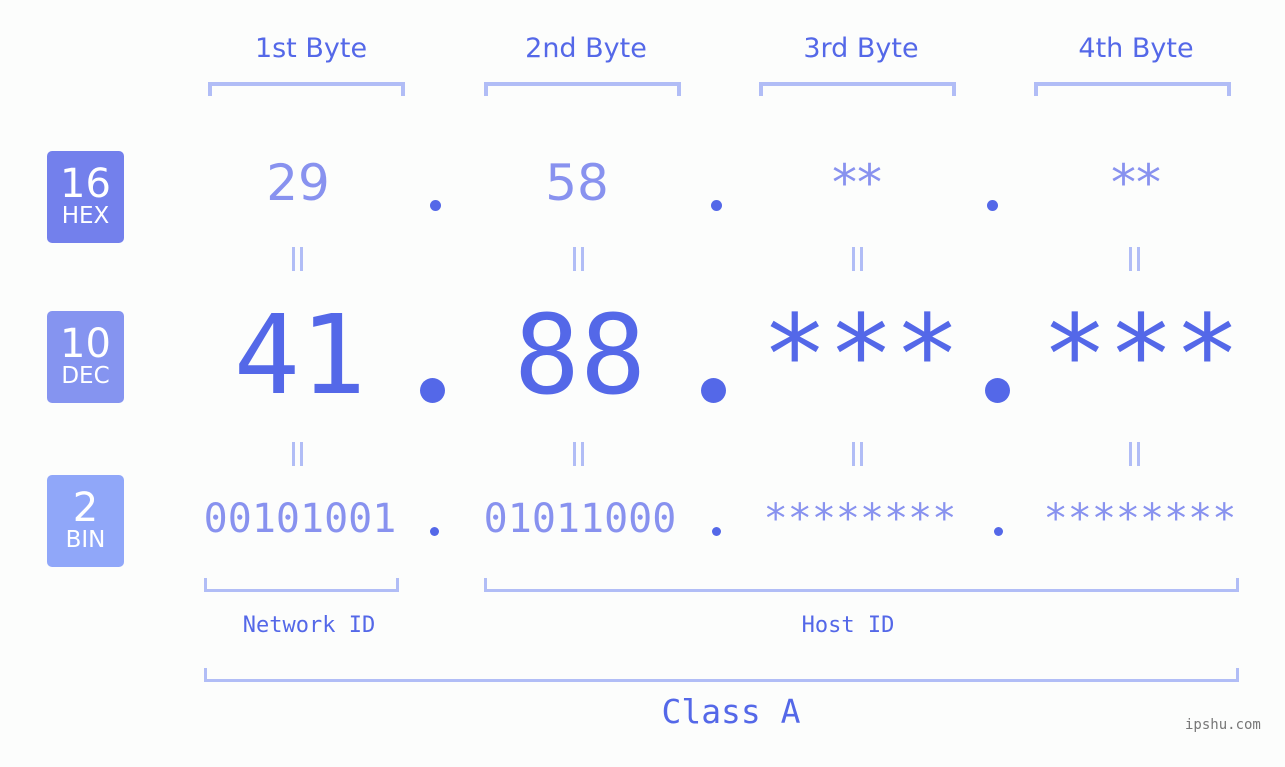 The height and width of the screenshot is (767, 1285). What do you see at coordinates (301, 585) in the screenshot?
I see `network-bracket` at bounding box center [301, 585].